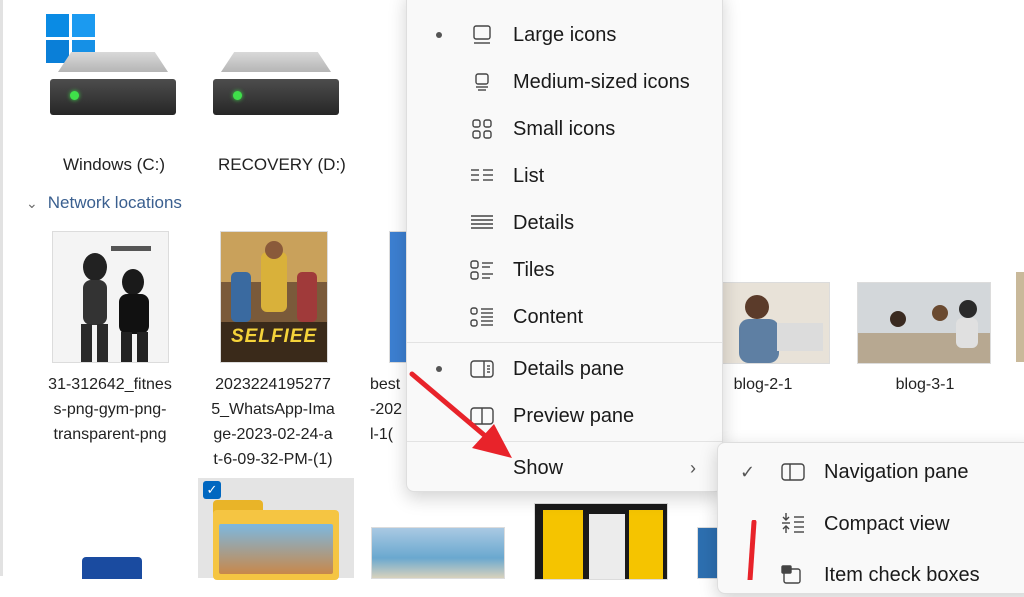 The height and width of the screenshot is (597, 1024). I want to click on menu-item-navigation-pane: ✓ Navigation pane, so click(871, 472).